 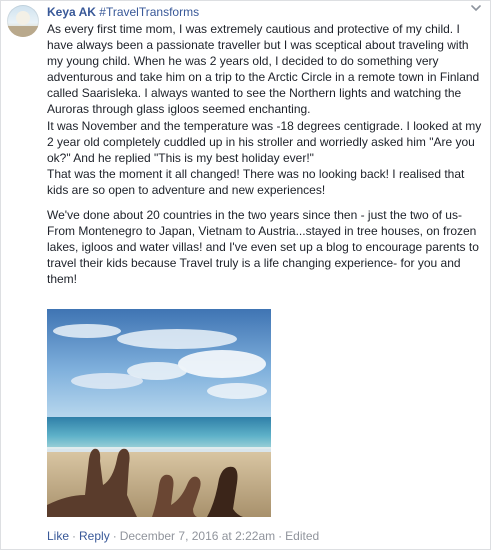 What do you see at coordinates (23, 31) in the screenshot?
I see `avatar-ground-shape` at bounding box center [23, 31].